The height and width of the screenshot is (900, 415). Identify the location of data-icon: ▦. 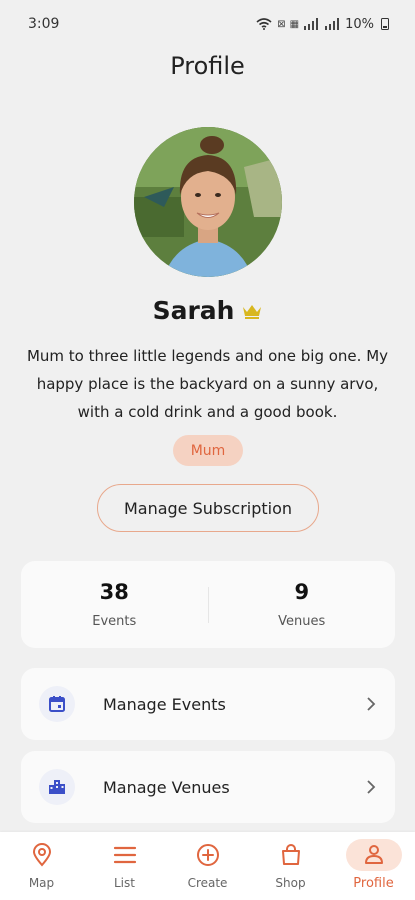
(294, 24).